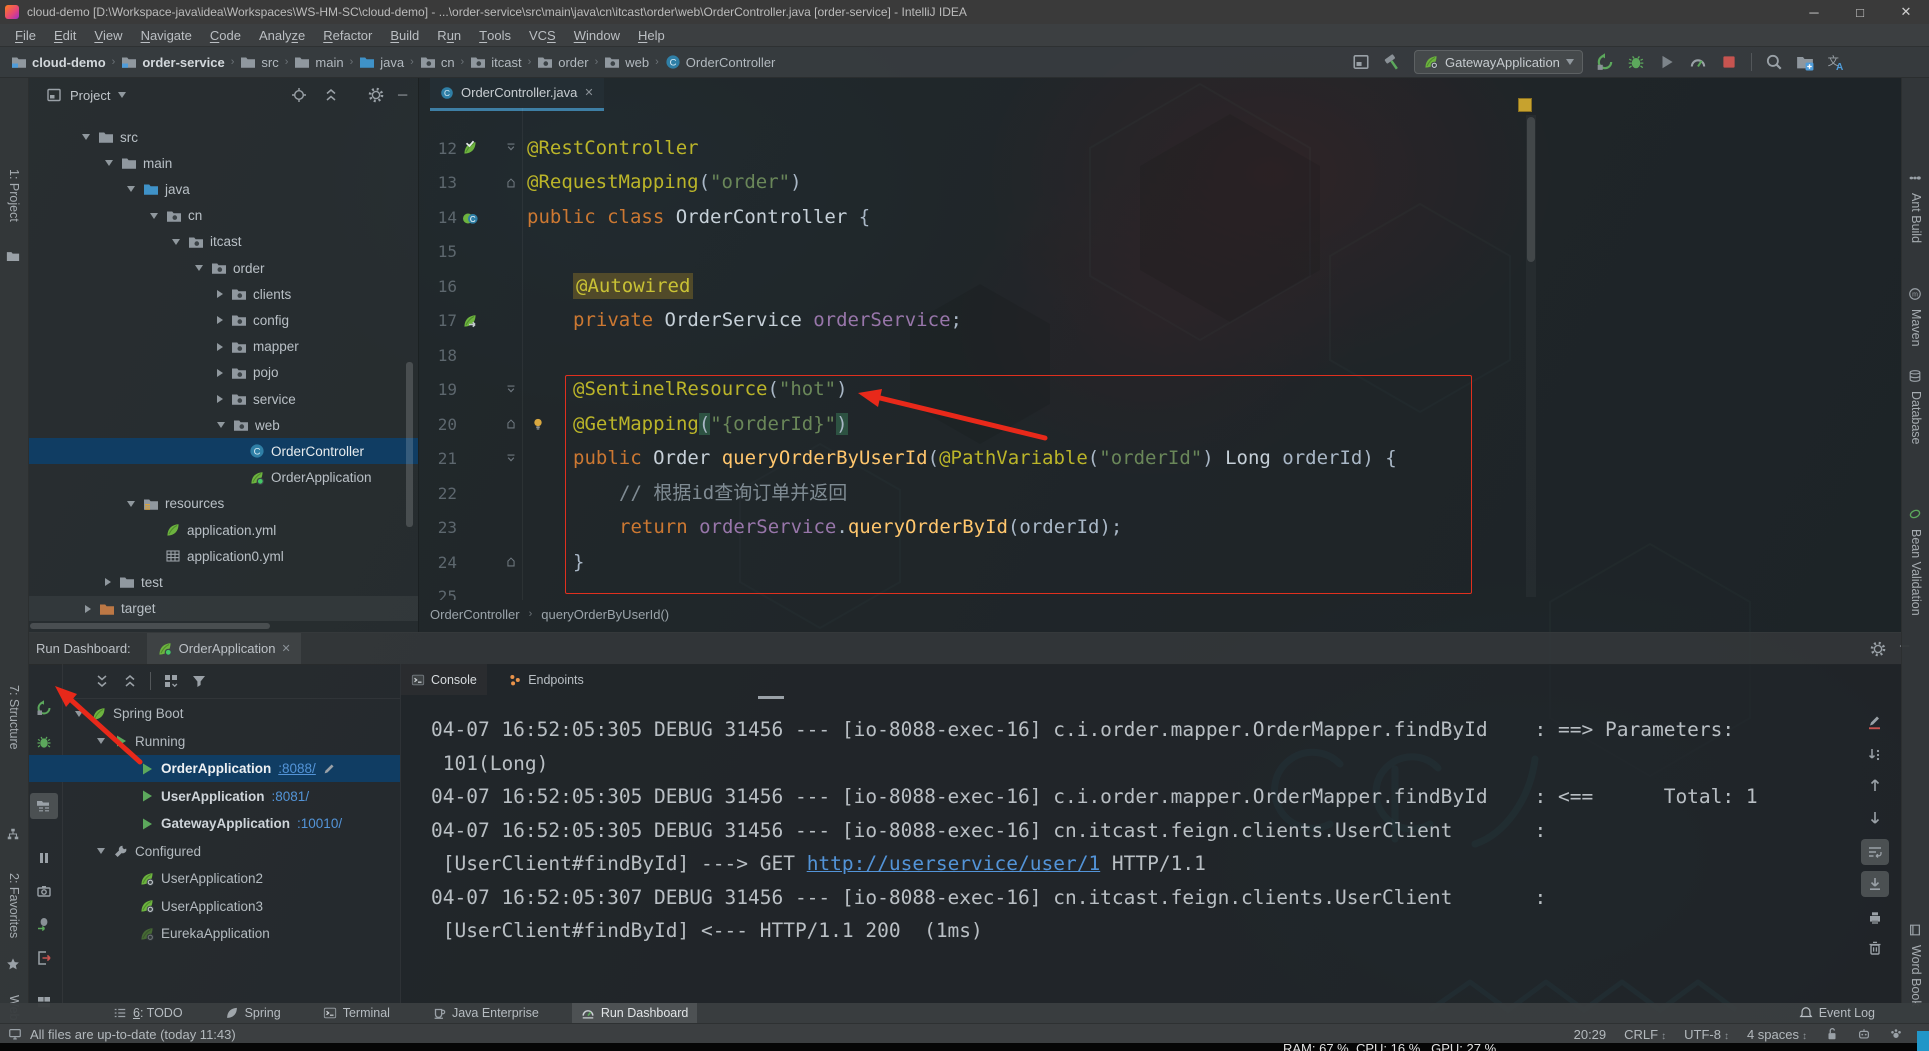 The height and width of the screenshot is (1051, 1929). What do you see at coordinates (404, 35) in the screenshot?
I see `menu-build: Build` at bounding box center [404, 35].